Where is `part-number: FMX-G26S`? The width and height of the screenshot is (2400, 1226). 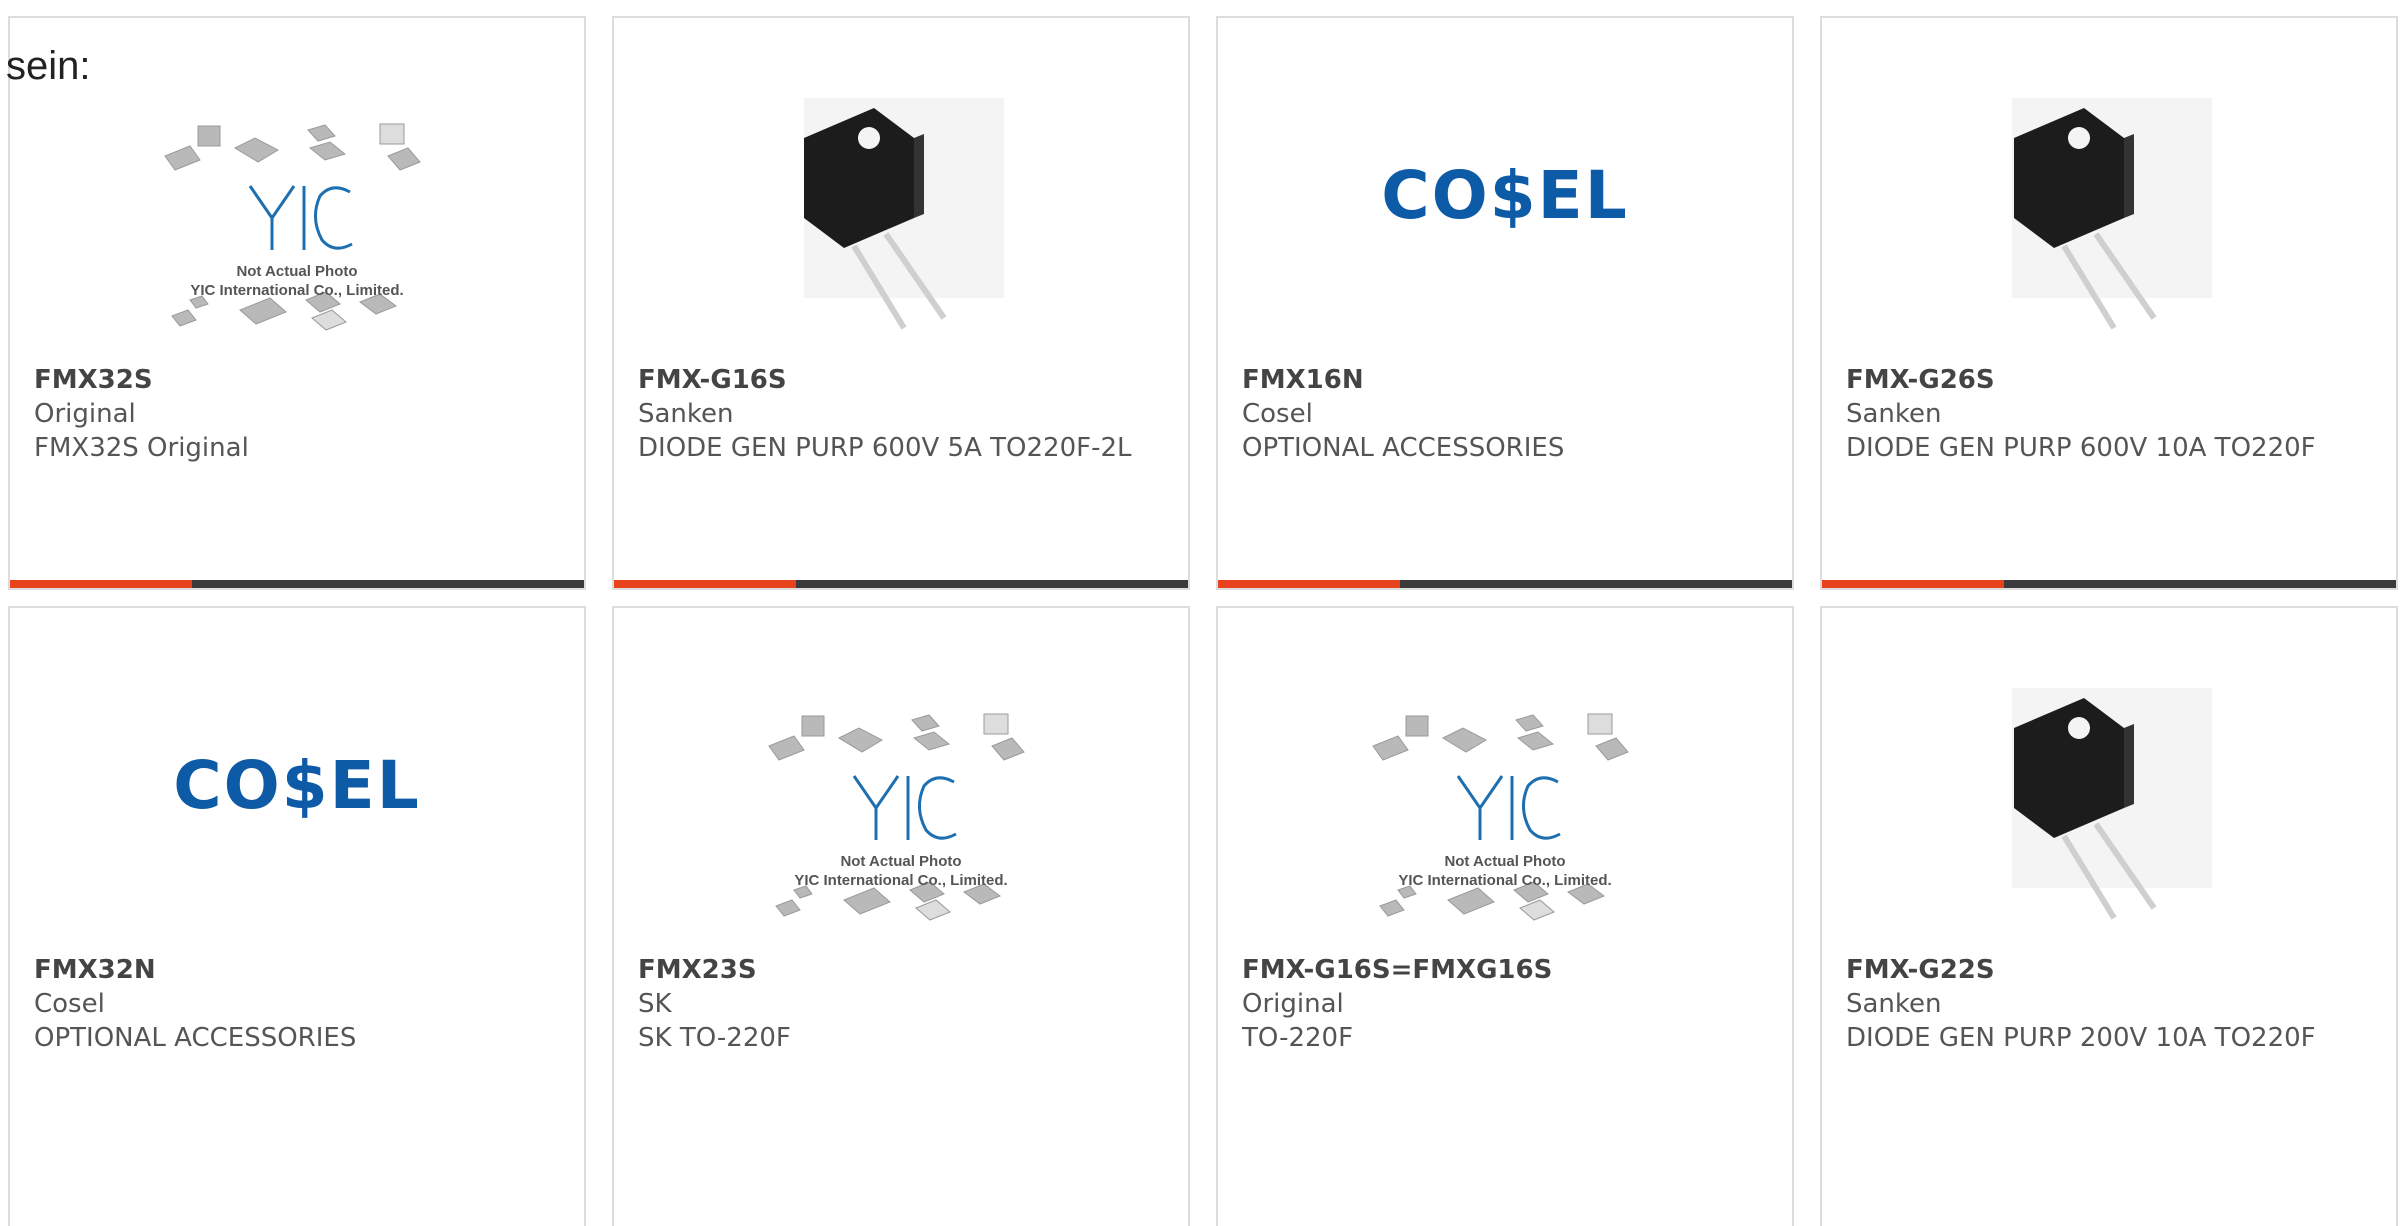 part-number: FMX-G26S is located at coordinates (2111, 380).